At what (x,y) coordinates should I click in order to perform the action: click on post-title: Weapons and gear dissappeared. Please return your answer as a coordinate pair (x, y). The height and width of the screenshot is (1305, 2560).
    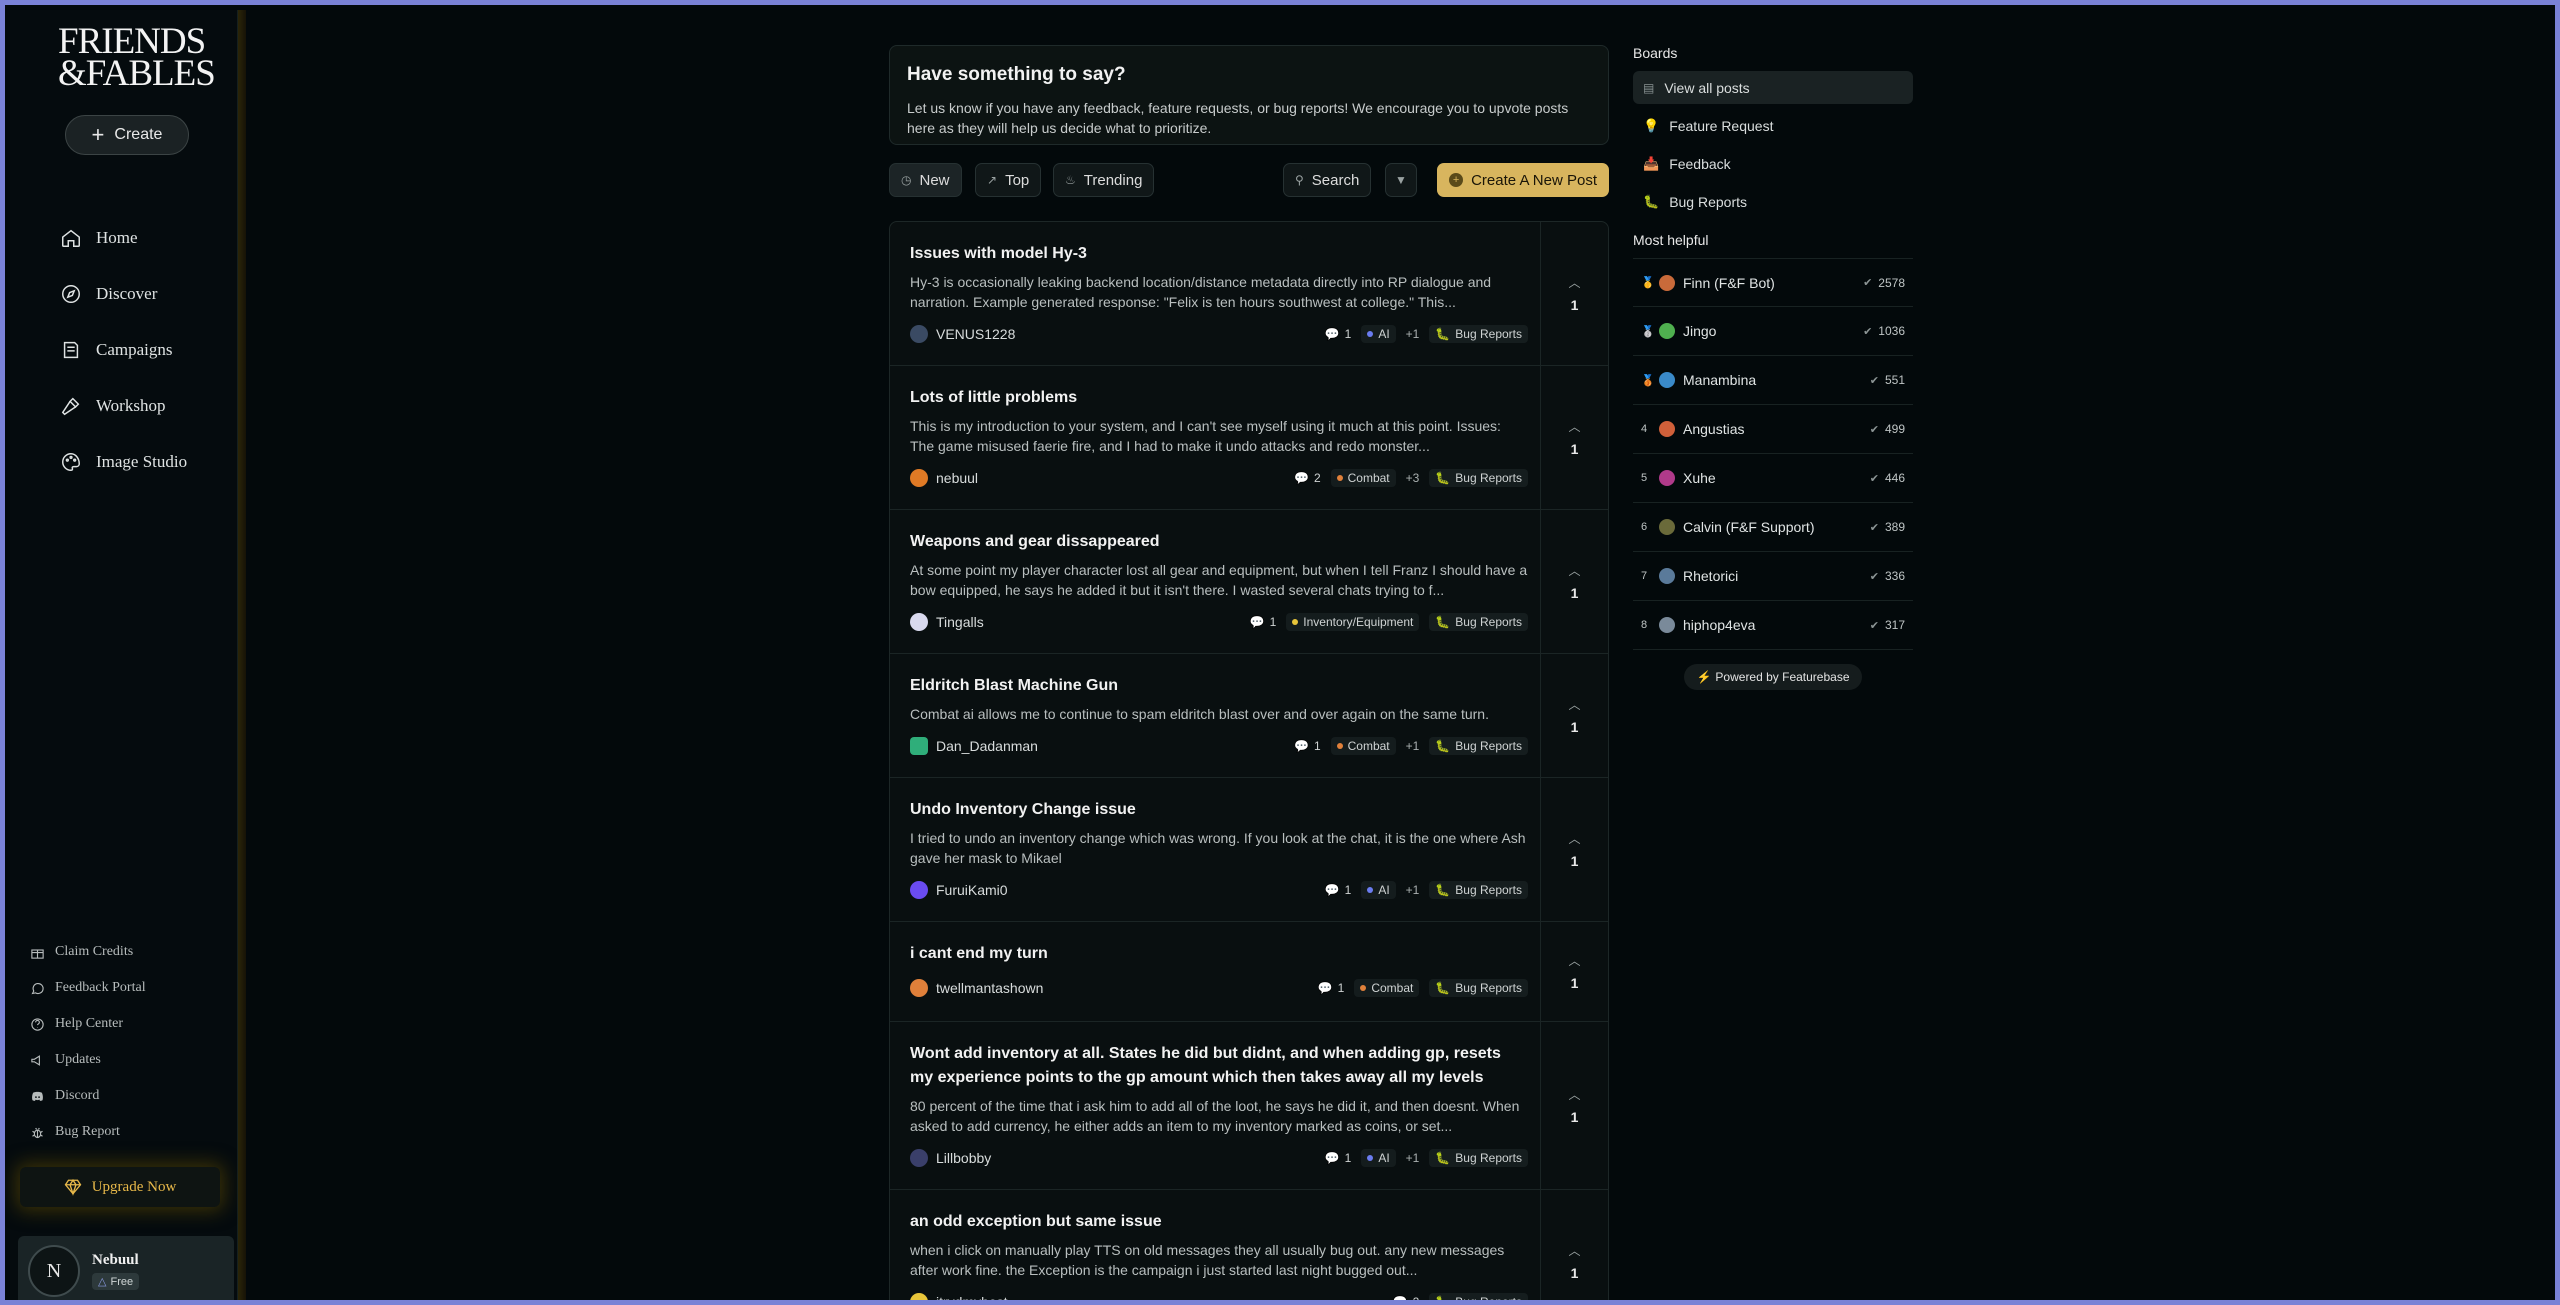
    Looking at the image, I should click on (1219, 542).